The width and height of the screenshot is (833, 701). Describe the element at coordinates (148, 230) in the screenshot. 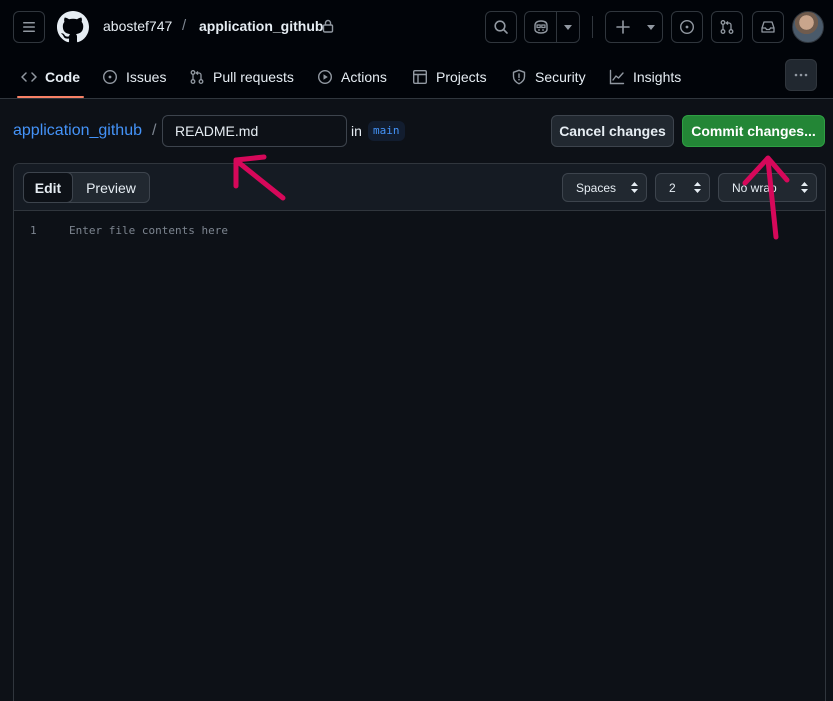

I see `editor-content-area: Enter file contents here` at that location.